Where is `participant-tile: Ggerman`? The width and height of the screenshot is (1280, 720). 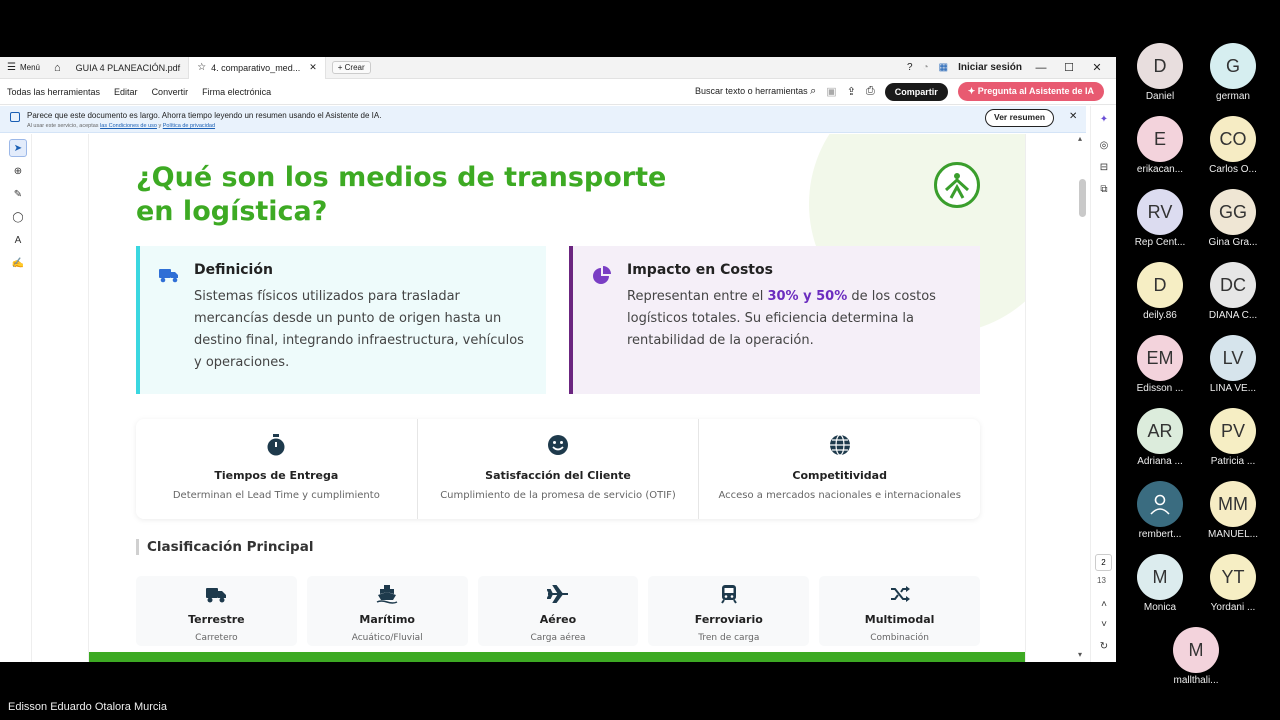 participant-tile: Ggerman is located at coordinates (1233, 72).